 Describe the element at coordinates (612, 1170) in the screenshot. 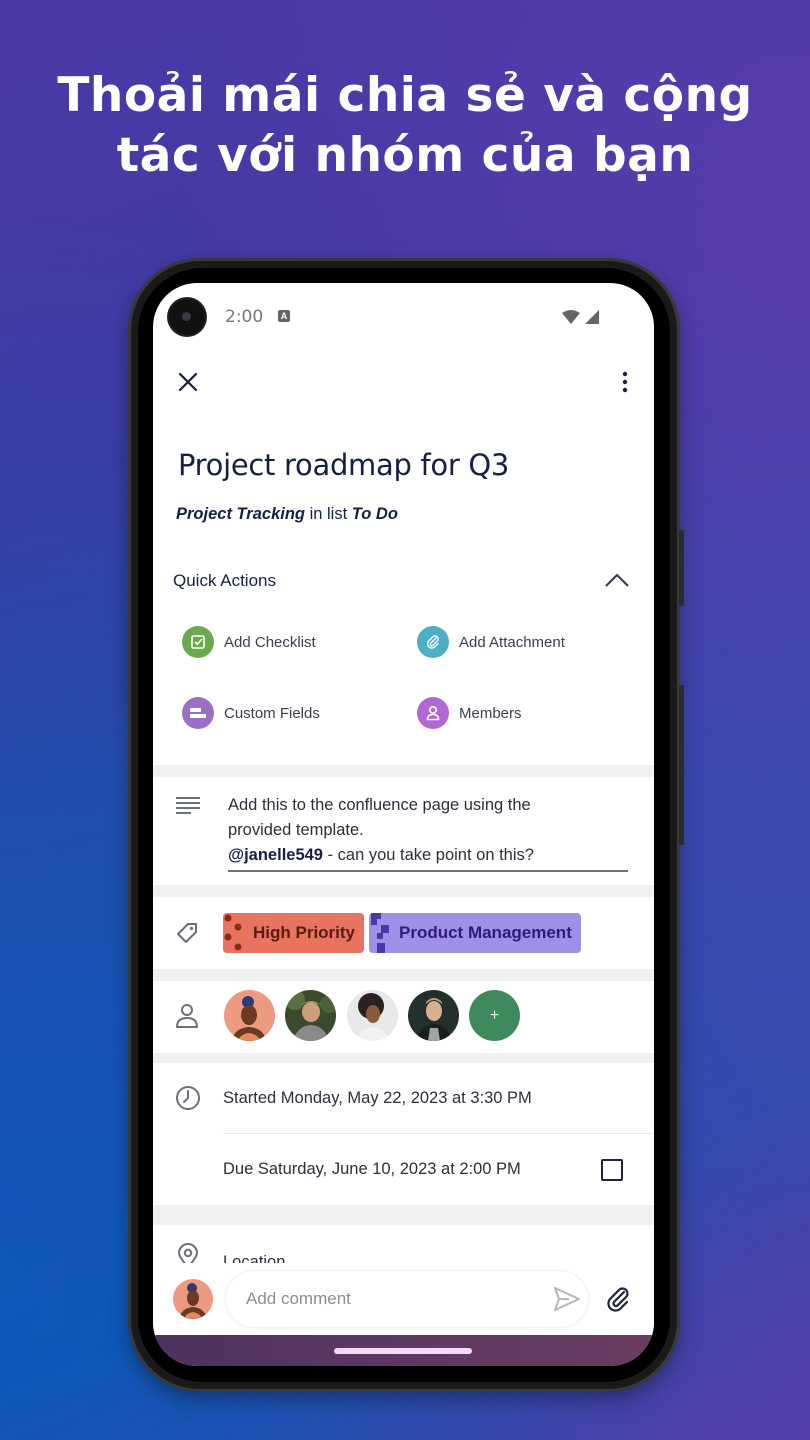

I see `due-complete-checkbox` at that location.